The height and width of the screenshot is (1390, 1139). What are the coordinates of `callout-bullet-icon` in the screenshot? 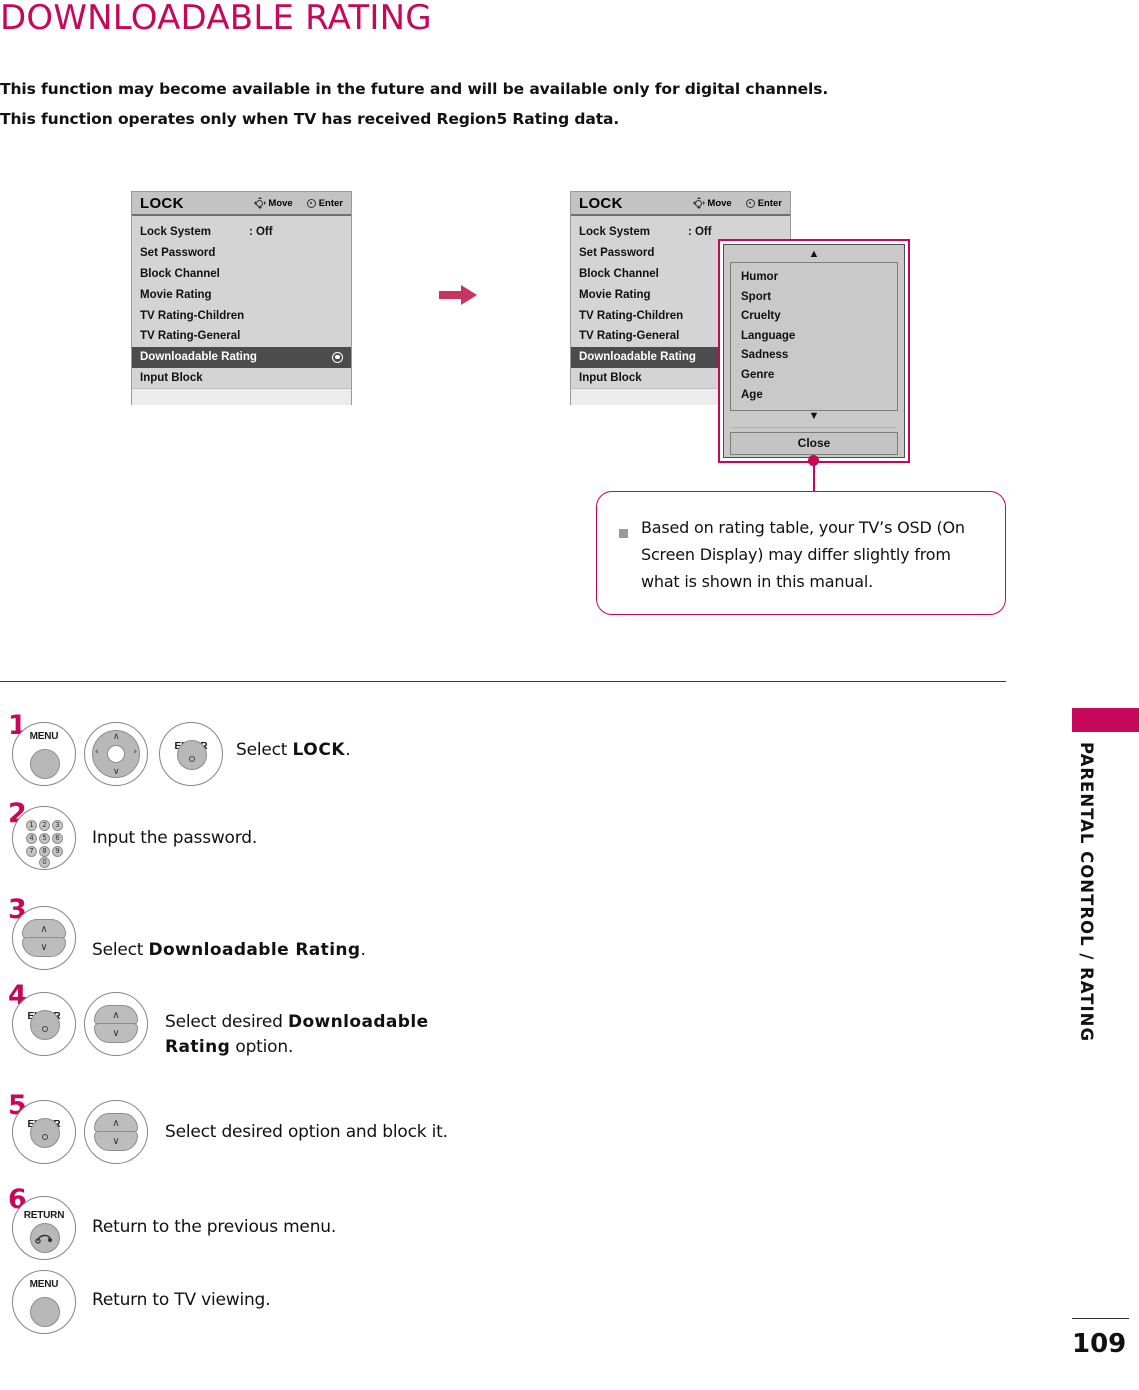 It's located at (623, 533).